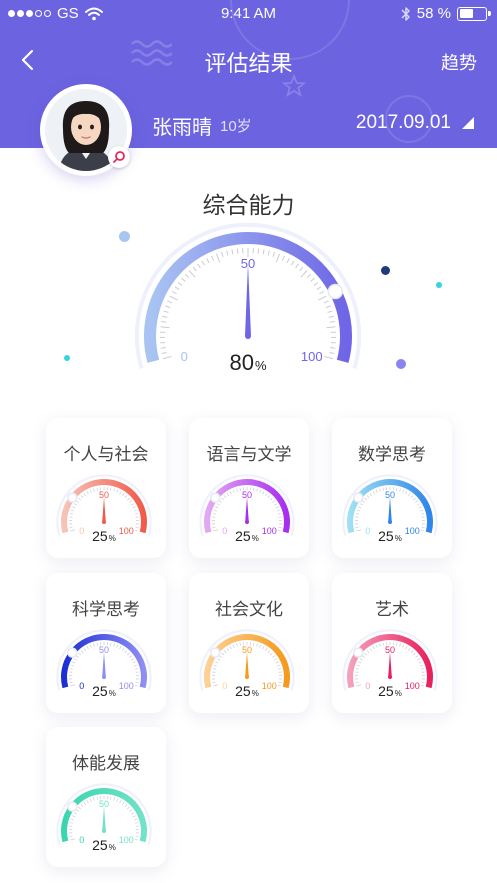 This screenshot has width=497, height=883. I want to click on avatar-search-button, so click(119, 157).